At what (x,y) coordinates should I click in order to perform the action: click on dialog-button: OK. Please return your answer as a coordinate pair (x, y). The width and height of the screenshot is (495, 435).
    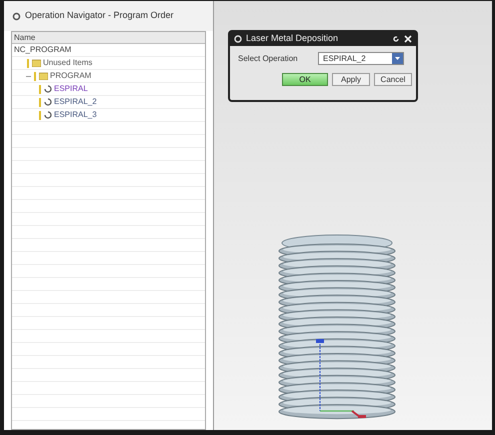
    Looking at the image, I should click on (305, 79).